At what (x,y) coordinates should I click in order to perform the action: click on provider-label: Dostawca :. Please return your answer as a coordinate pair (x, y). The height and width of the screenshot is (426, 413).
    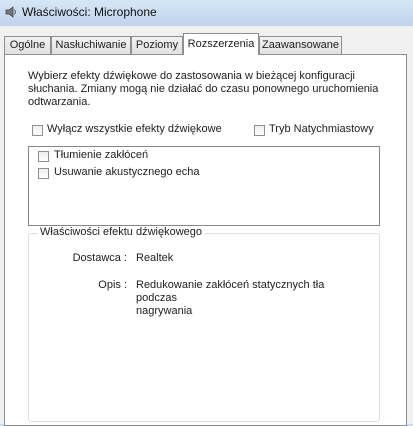
    Looking at the image, I should click on (99, 258).